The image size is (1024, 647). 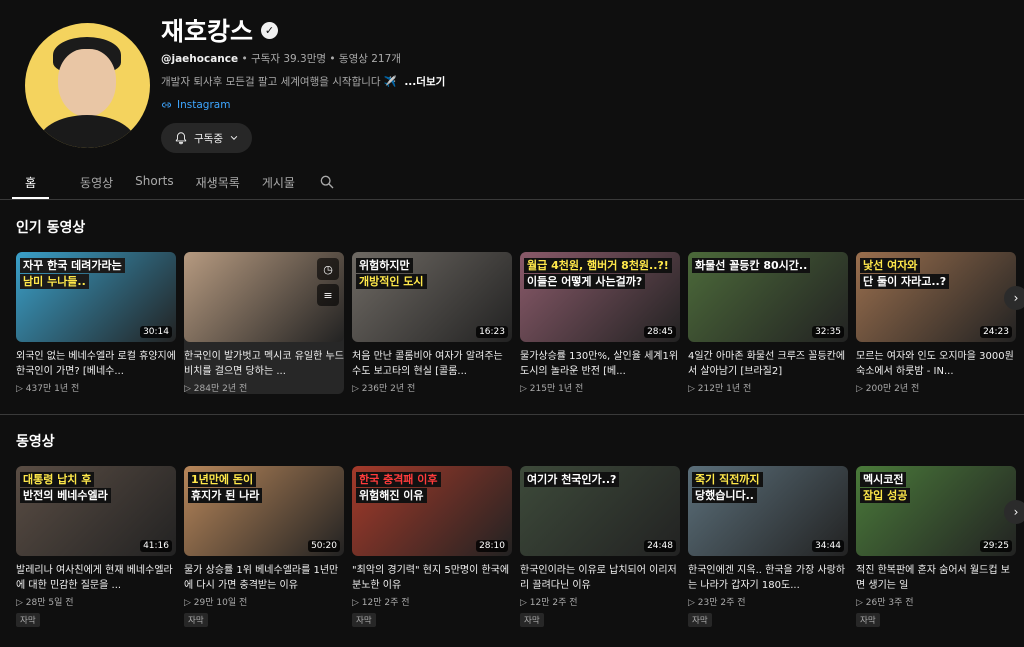 What do you see at coordinates (660, 332) in the screenshot?
I see `duration-badge: 28:45` at bounding box center [660, 332].